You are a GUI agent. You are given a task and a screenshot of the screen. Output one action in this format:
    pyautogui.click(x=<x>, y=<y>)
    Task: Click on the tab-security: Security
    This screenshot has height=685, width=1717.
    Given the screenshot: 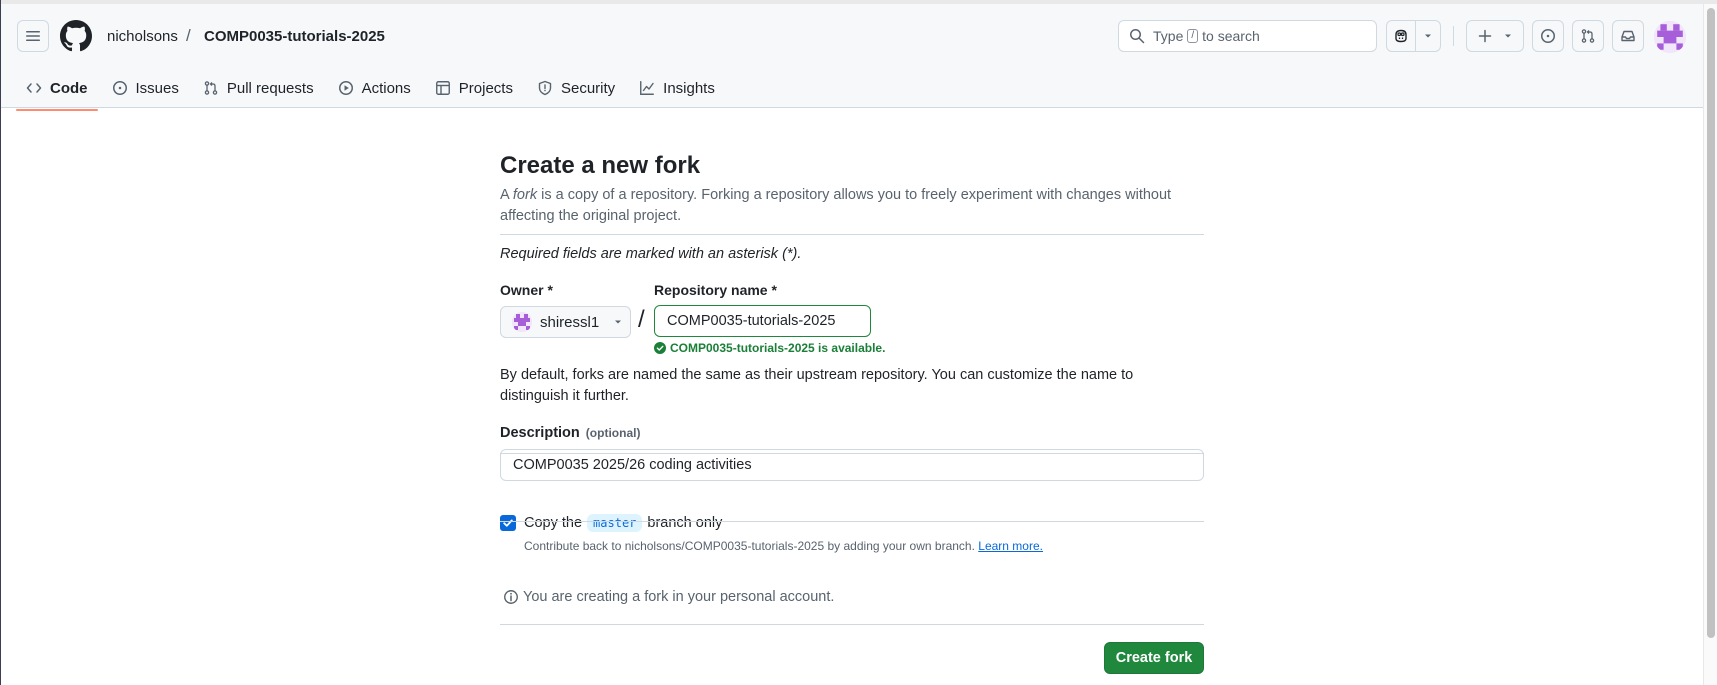 What is the action you would take?
    pyautogui.click(x=576, y=88)
    